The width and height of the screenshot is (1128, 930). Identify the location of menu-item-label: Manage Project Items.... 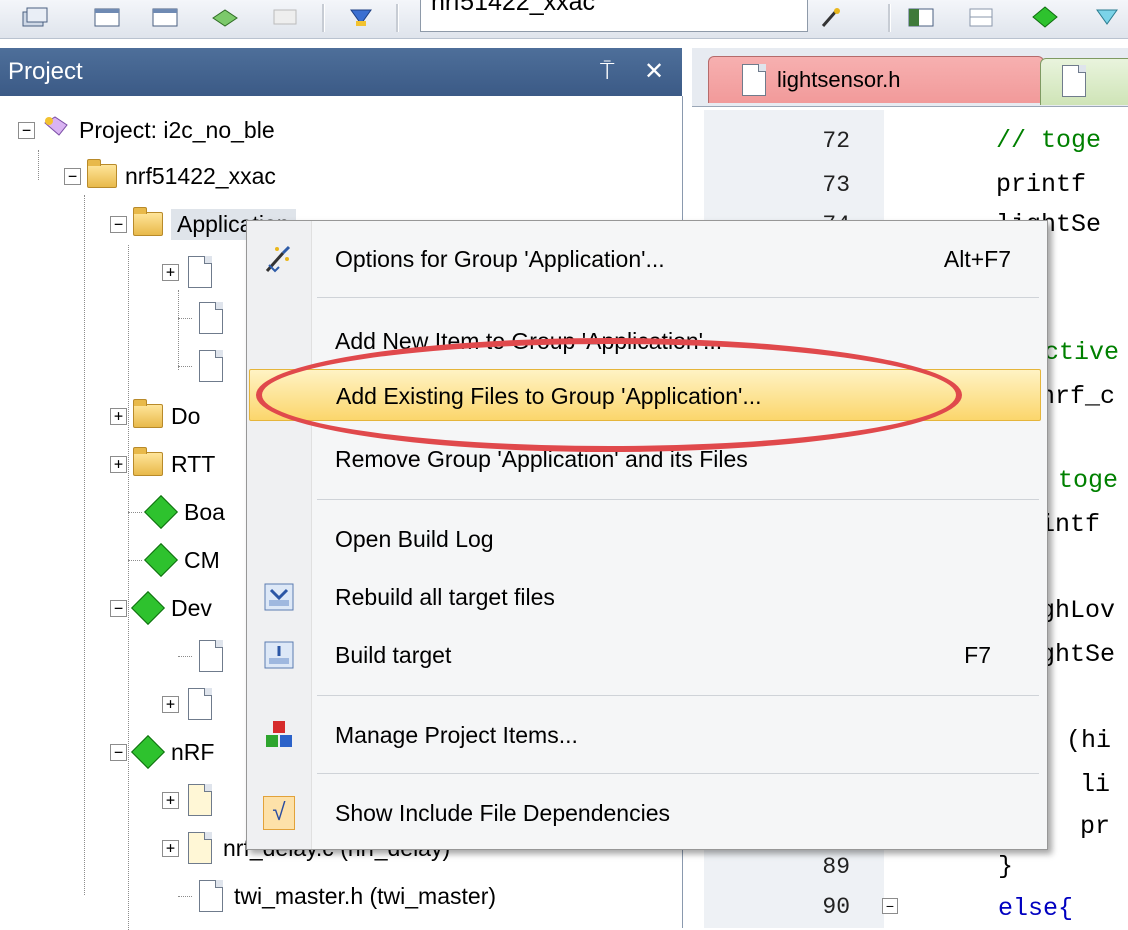
(456, 735).